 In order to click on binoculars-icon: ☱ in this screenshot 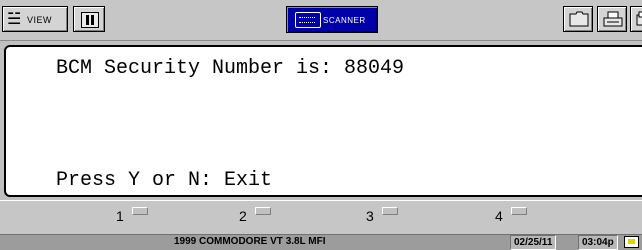, I will do `click(14, 18)`.